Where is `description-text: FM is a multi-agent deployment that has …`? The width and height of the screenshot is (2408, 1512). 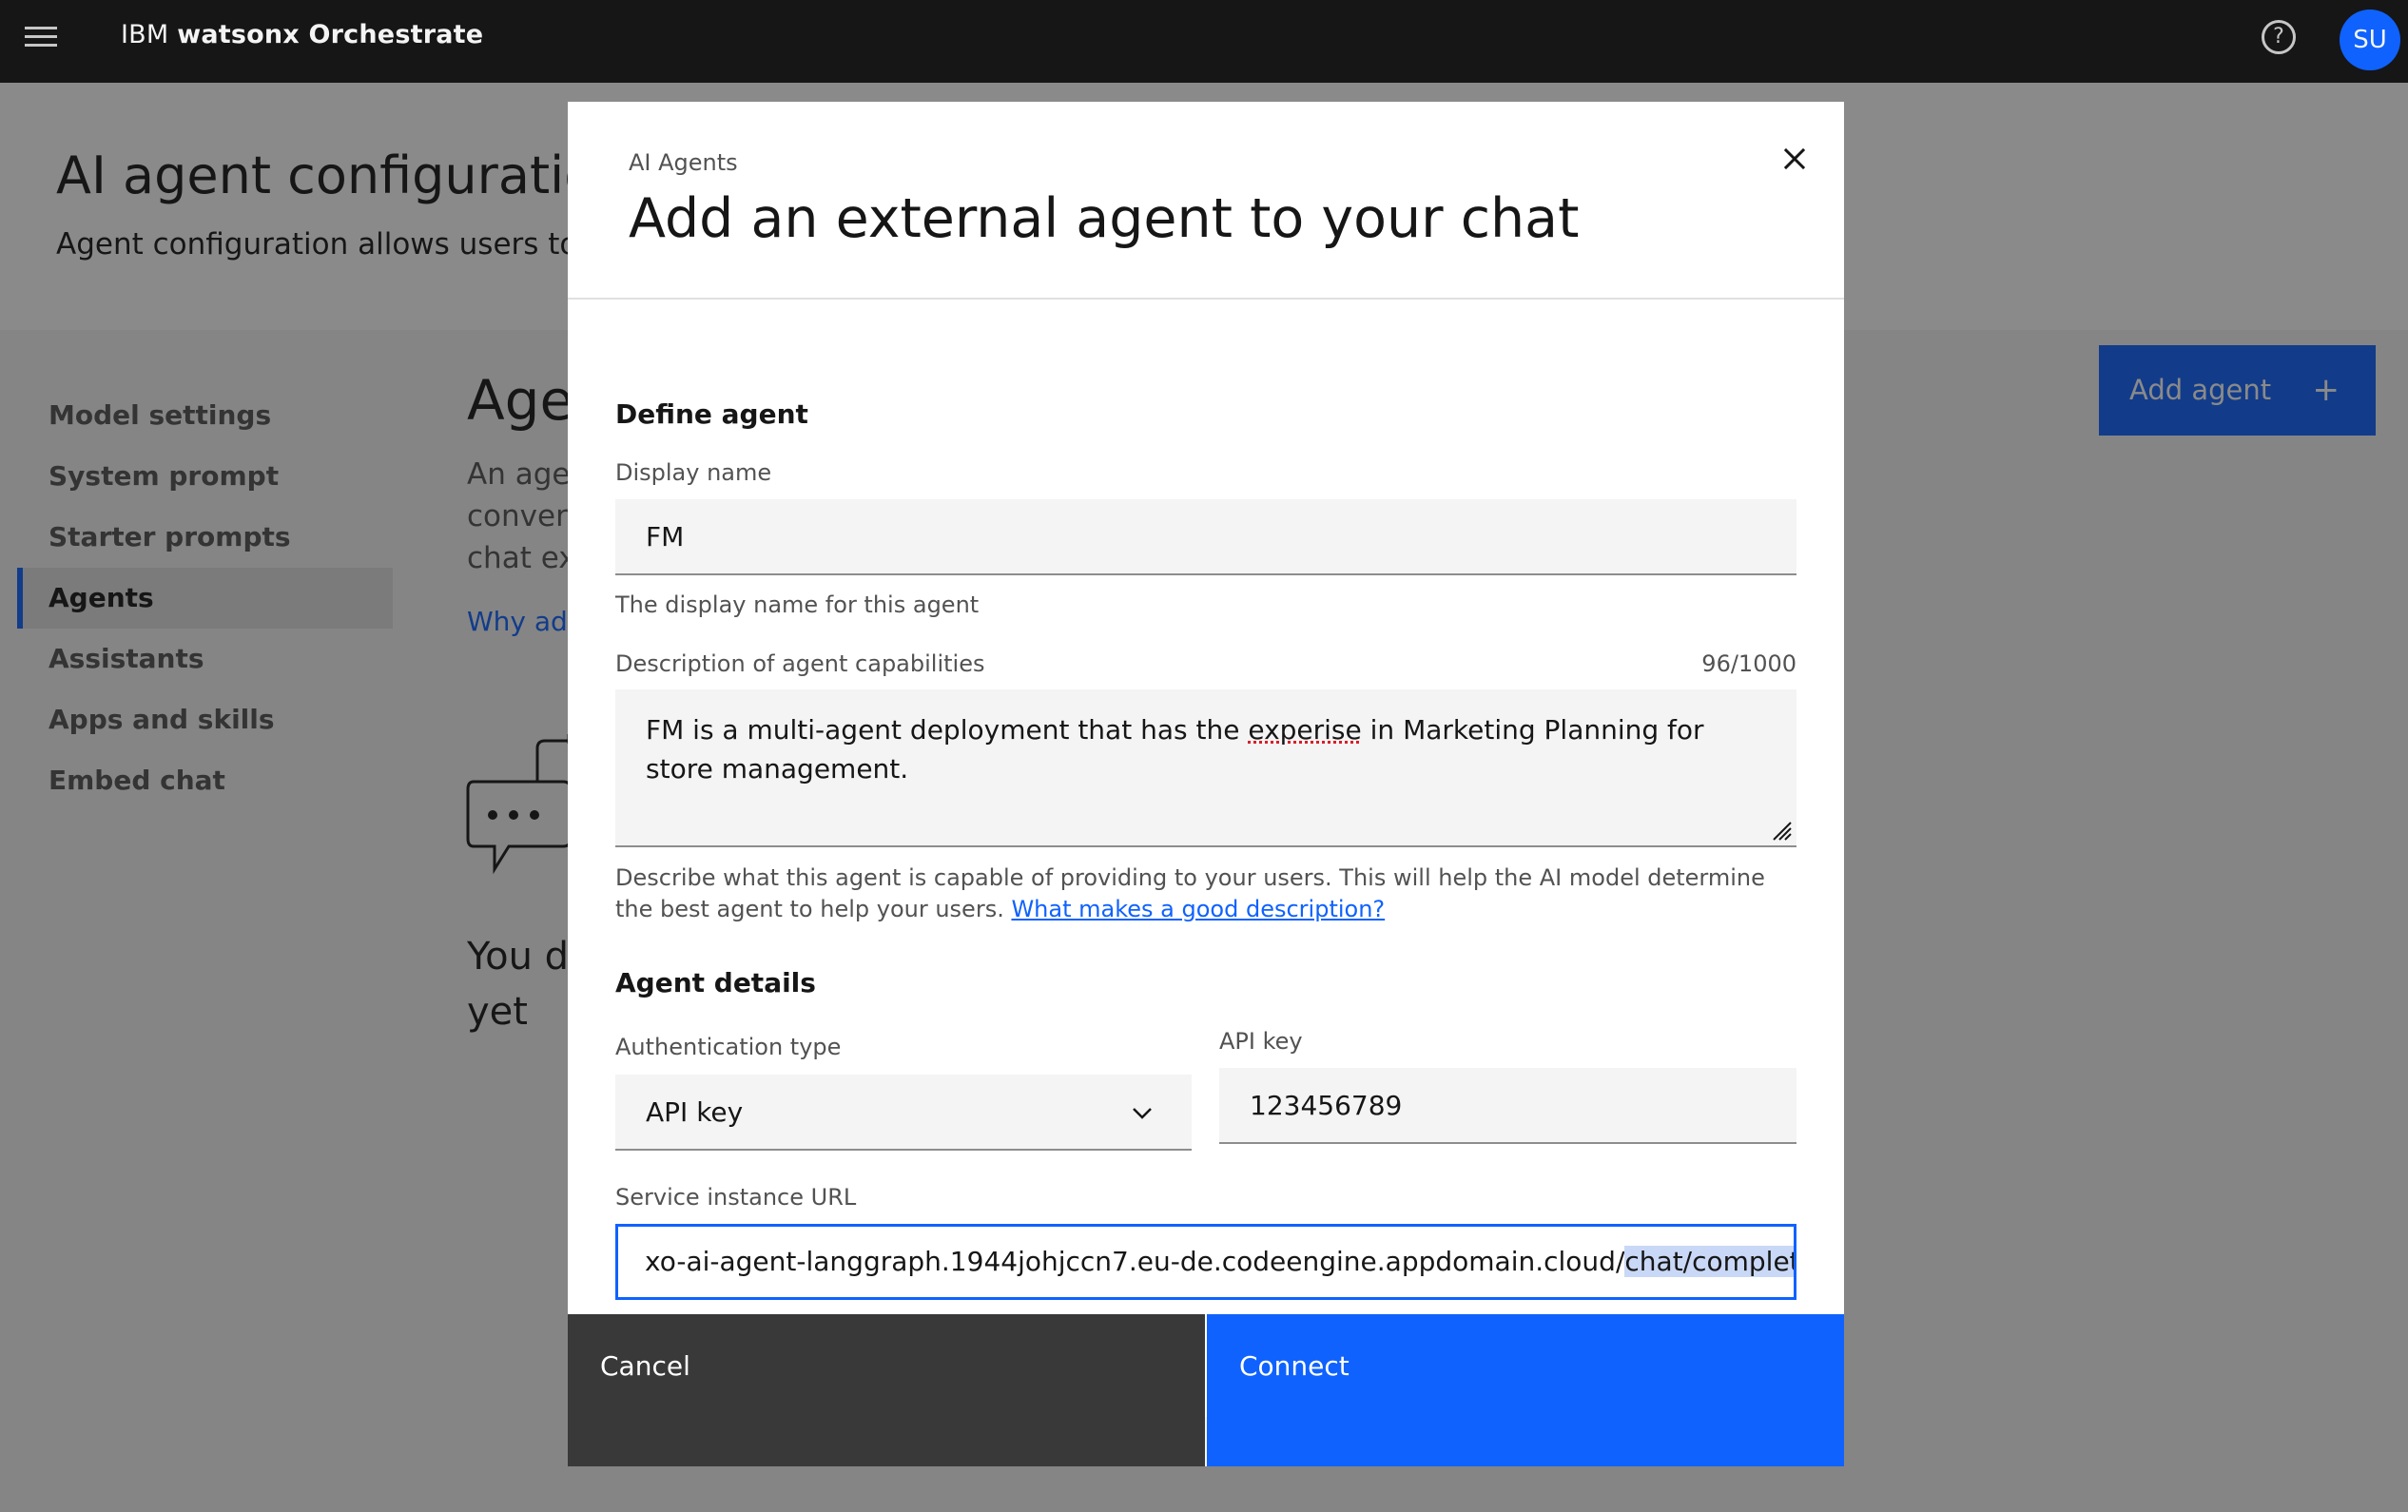 description-text: FM is a multi-agent deployment that has … is located at coordinates (948, 730).